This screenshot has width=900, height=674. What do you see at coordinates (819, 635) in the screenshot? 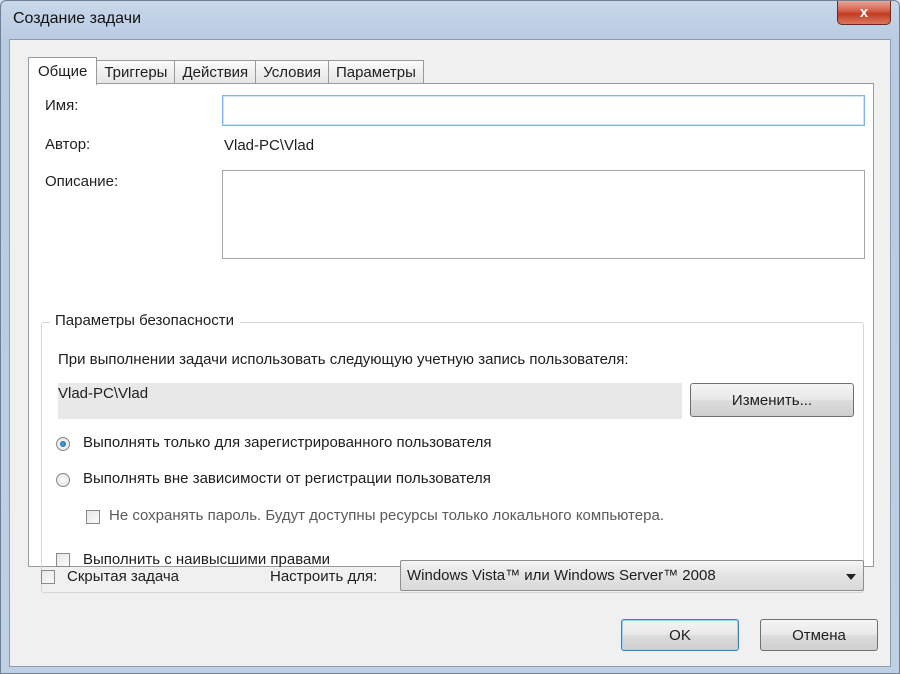
I see `cancel-button: Отмена` at bounding box center [819, 635].